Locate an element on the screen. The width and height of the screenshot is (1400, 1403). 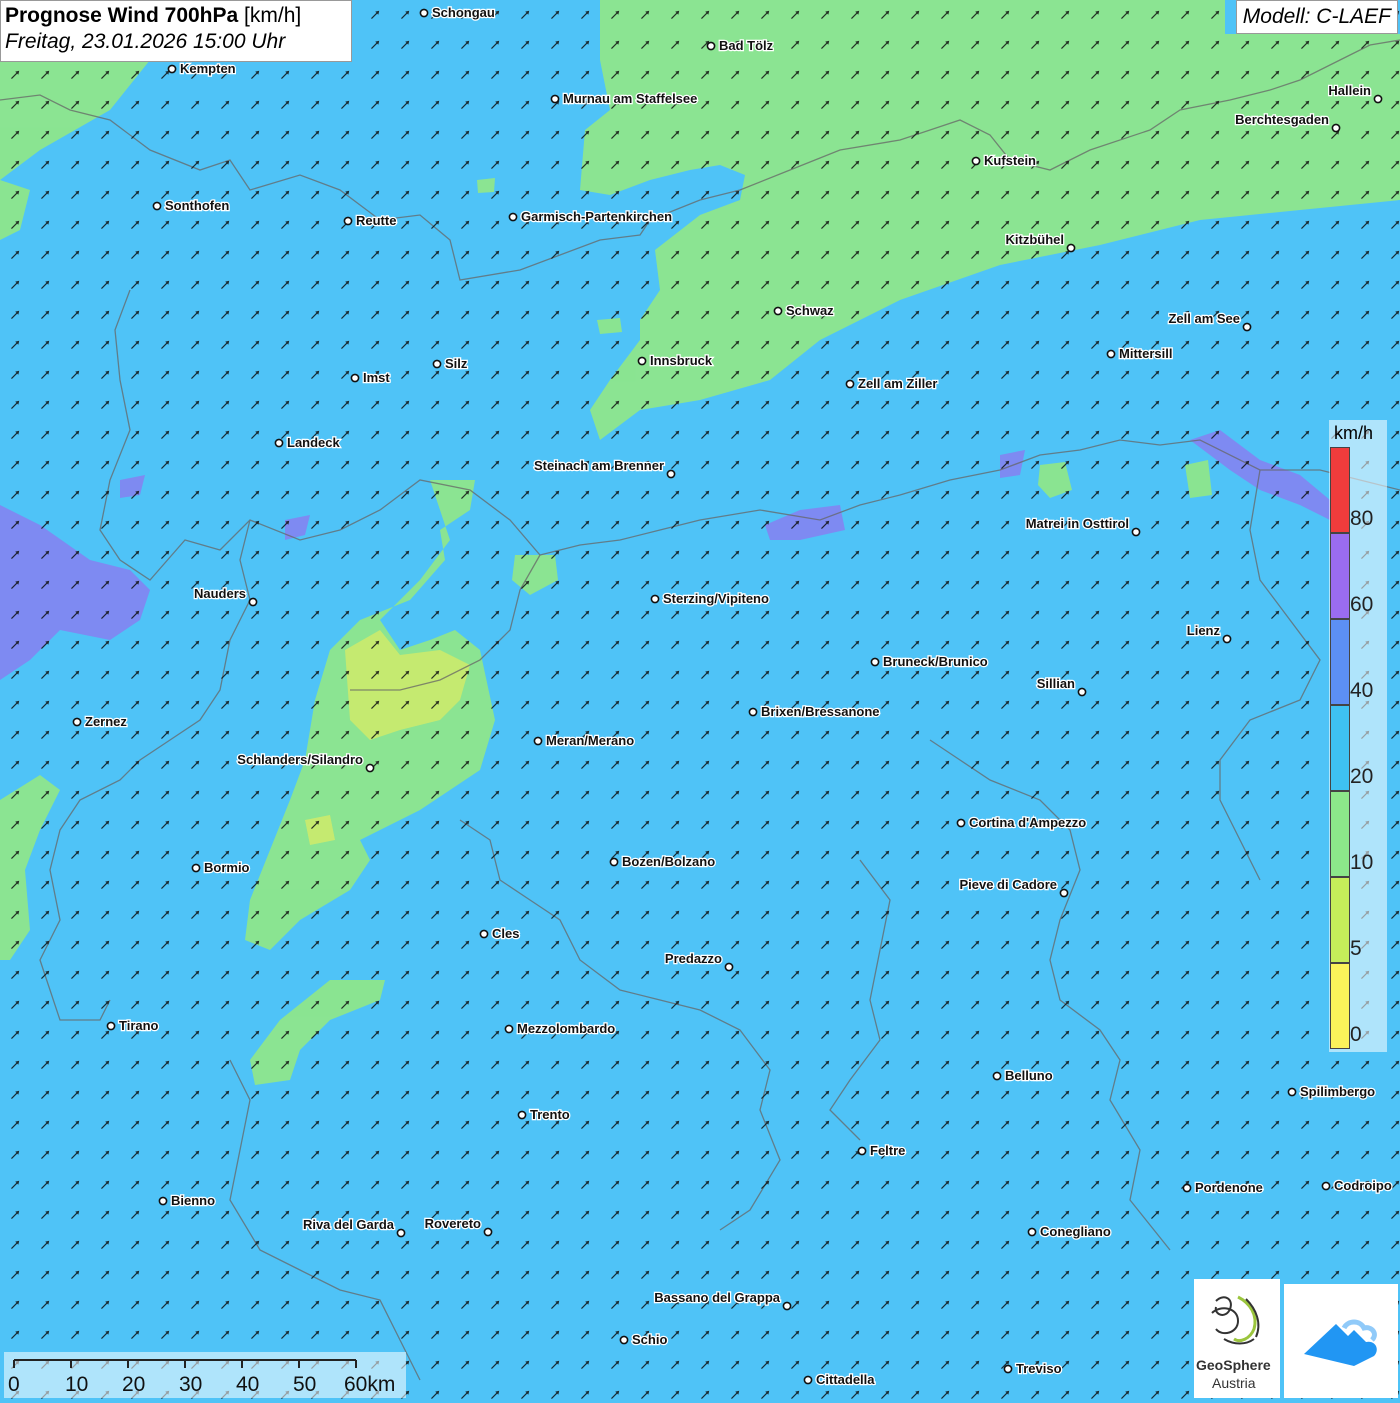
map-title-unit: [km/h] is located at coordinates (270, 15).